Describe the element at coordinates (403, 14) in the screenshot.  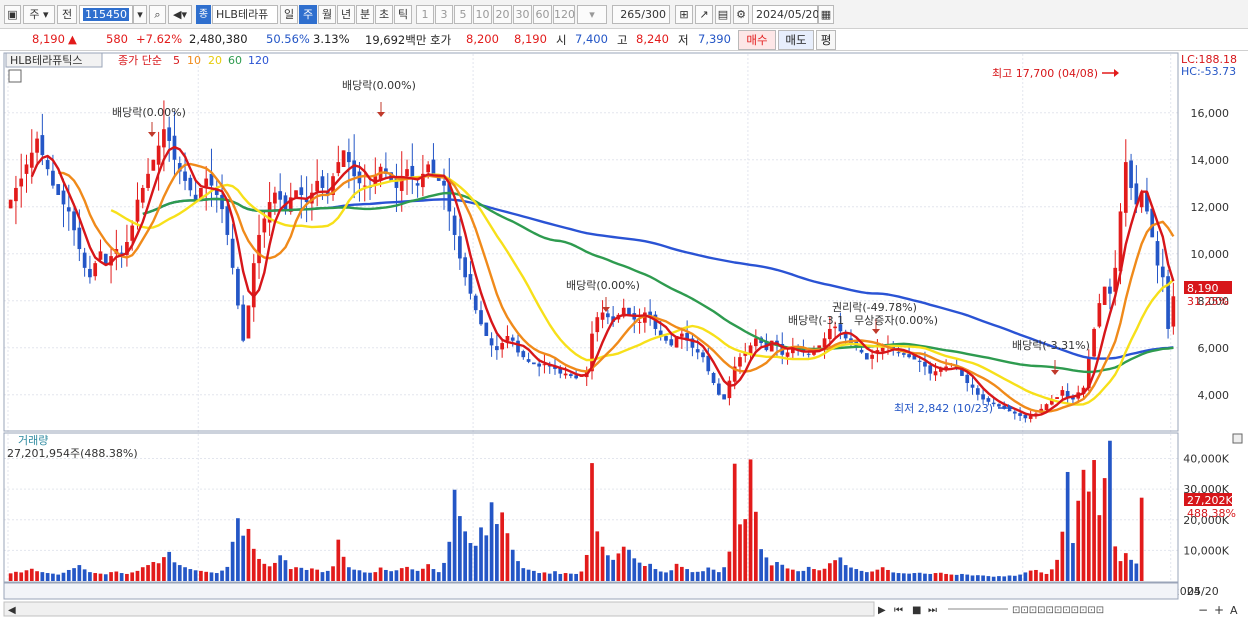
I see `period-tab-tick: 틱` at that location.